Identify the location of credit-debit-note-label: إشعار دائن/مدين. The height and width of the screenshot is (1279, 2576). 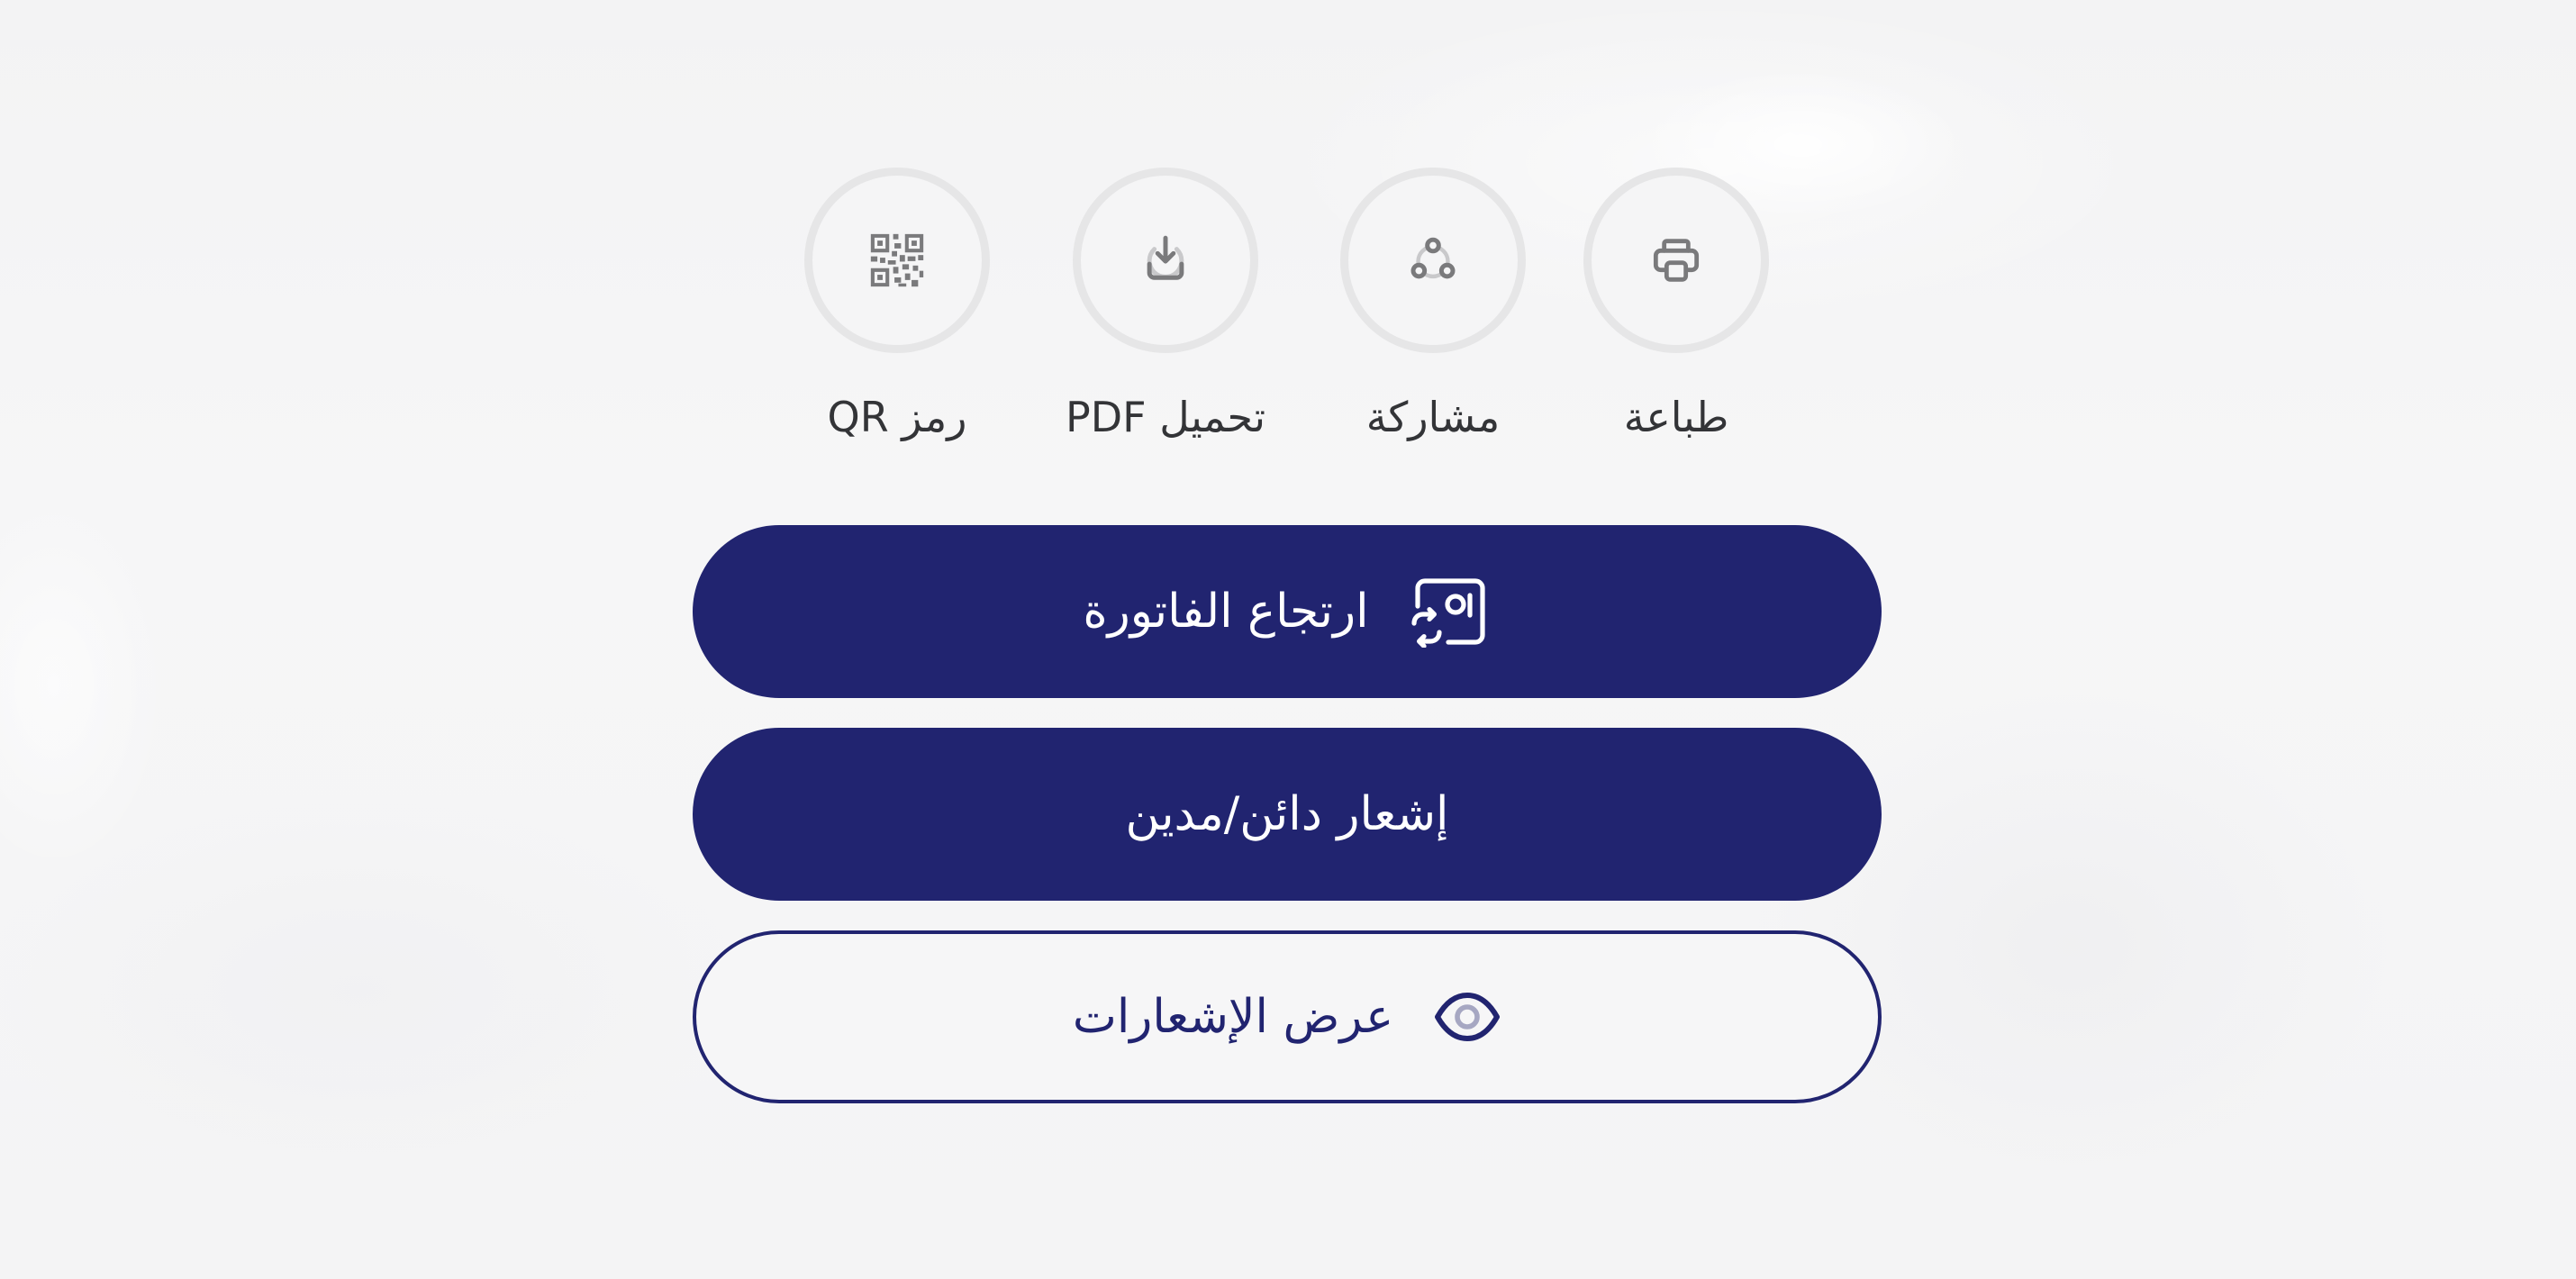
(1287, 814).